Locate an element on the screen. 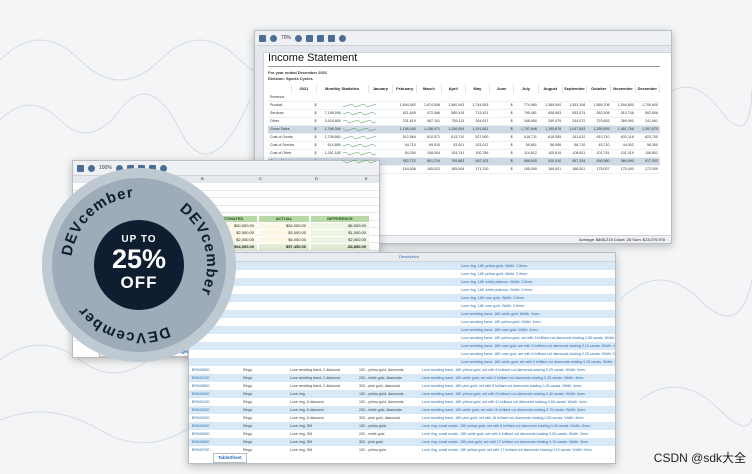  table-cell: BRK06500 is located at coordinates (214, 434).